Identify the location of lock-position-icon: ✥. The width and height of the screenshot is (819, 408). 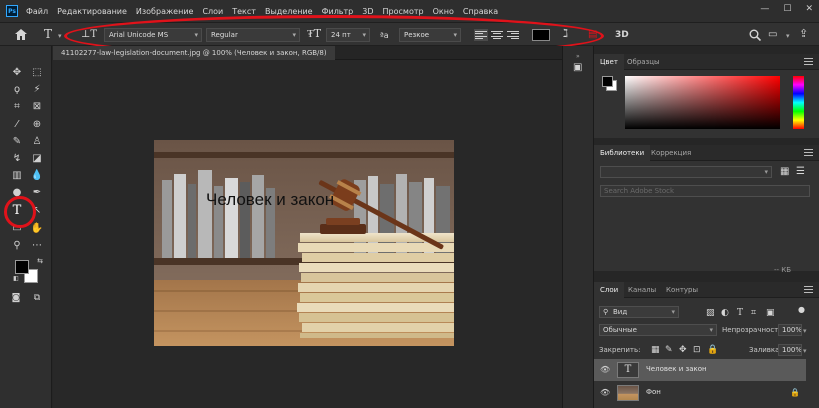
(683, 350).